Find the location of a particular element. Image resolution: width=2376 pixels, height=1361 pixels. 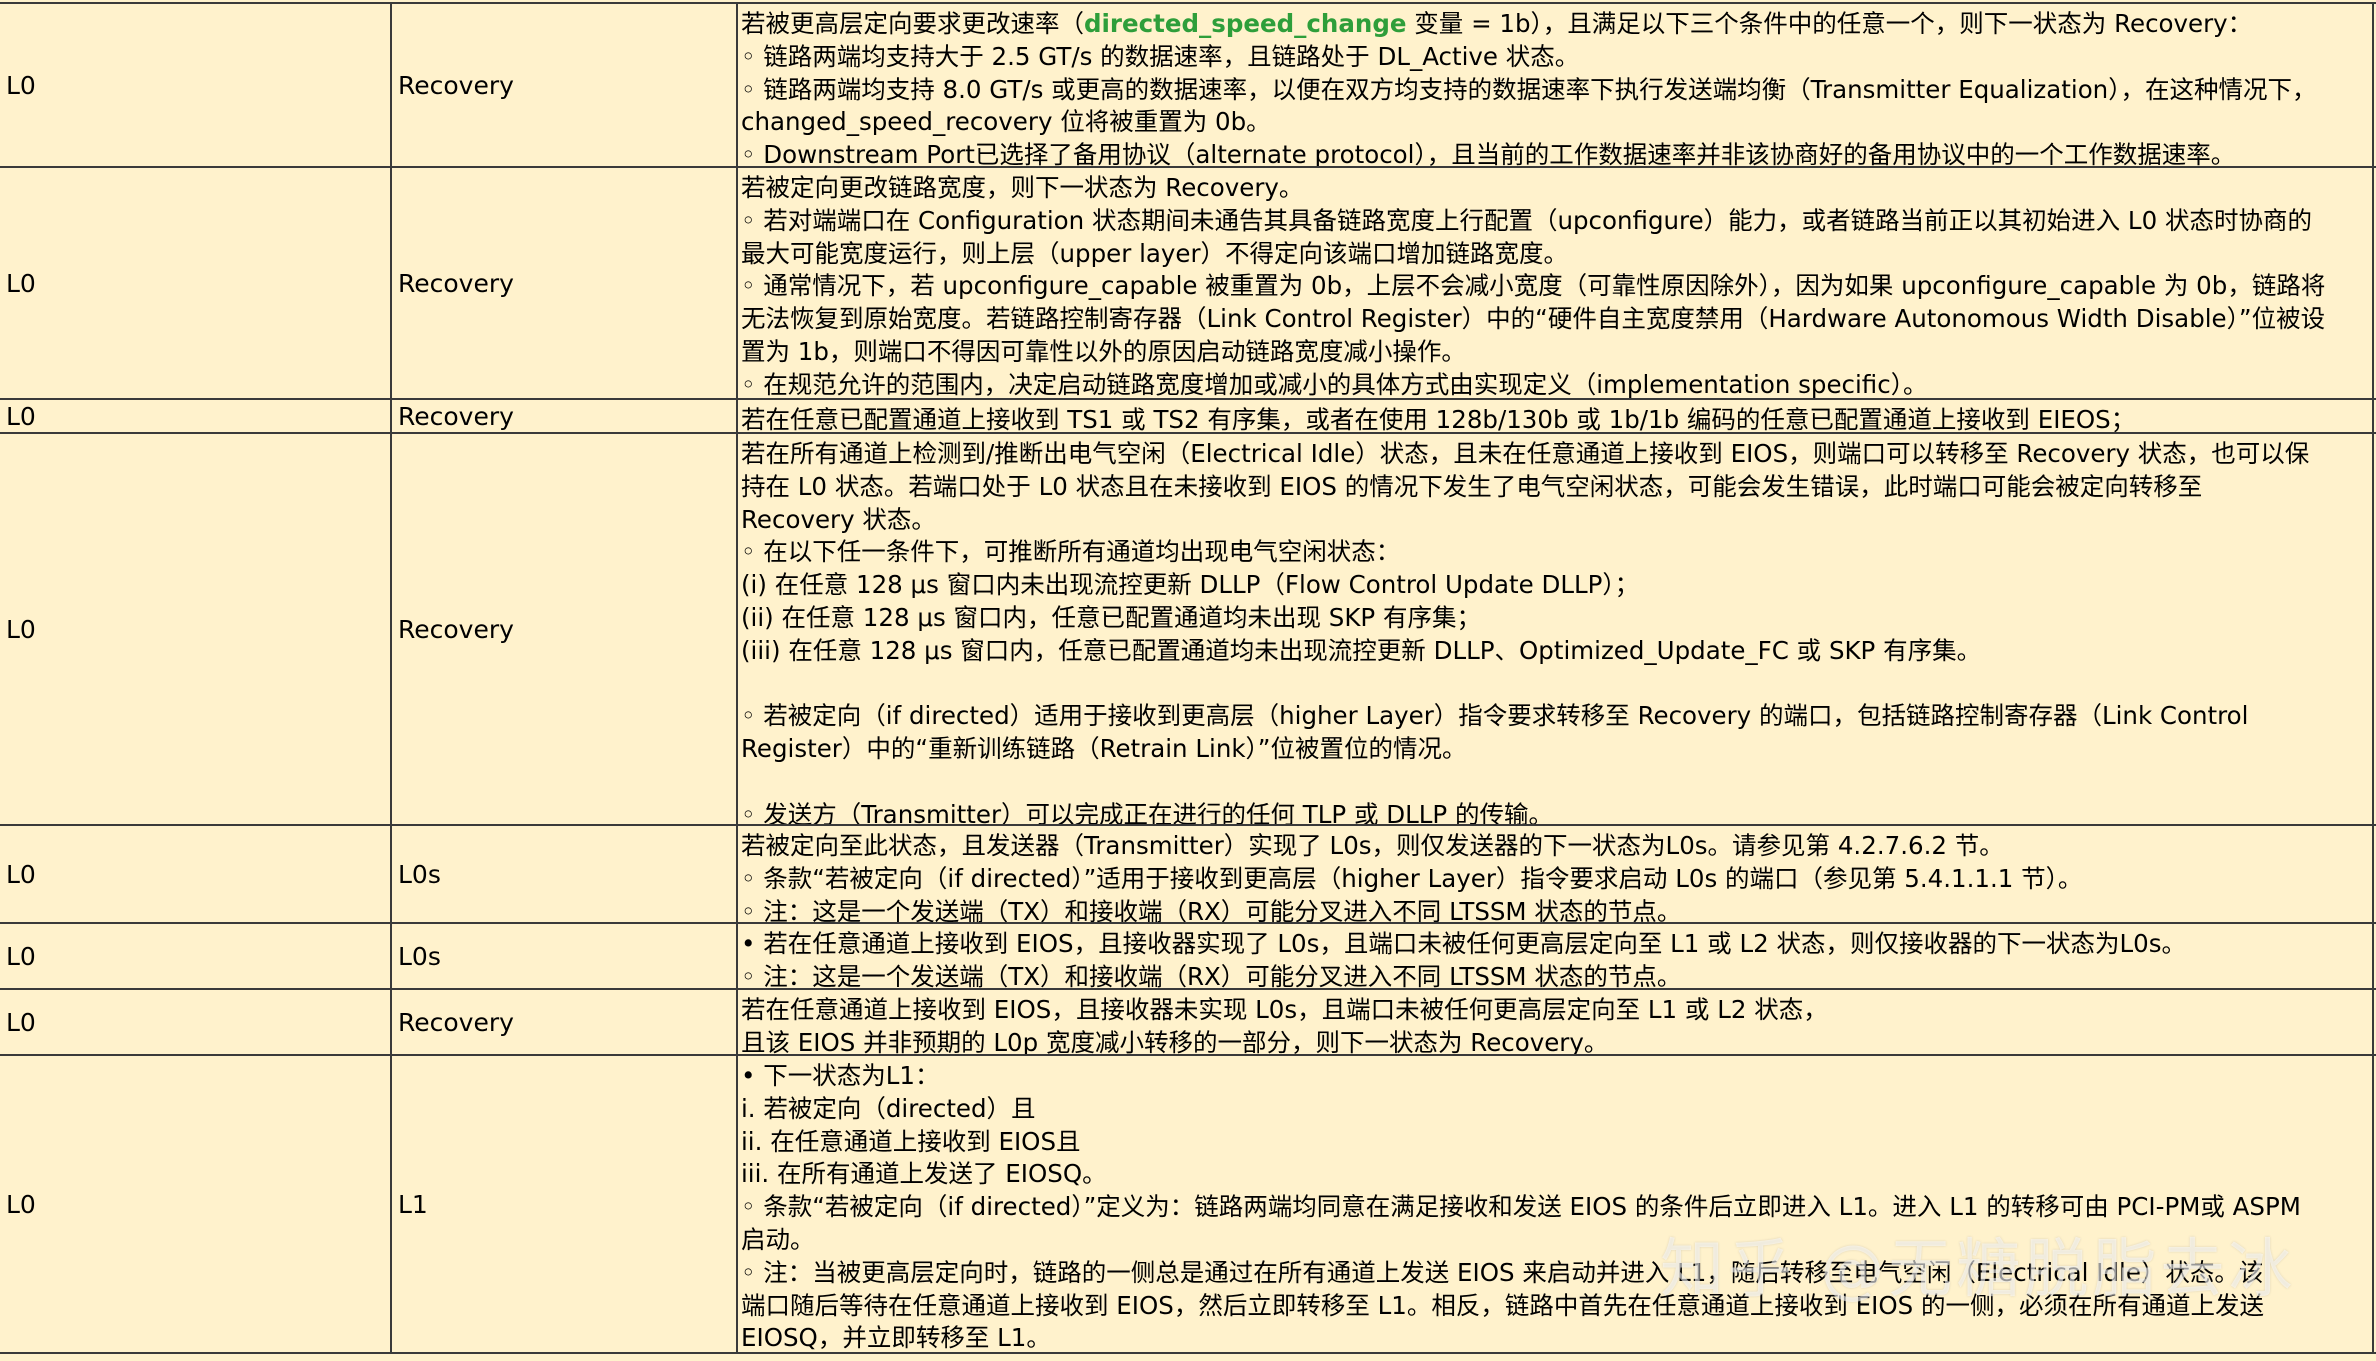

condition-line: i. 若被定向（directed）且 is located at coordinates (1554, 1109).